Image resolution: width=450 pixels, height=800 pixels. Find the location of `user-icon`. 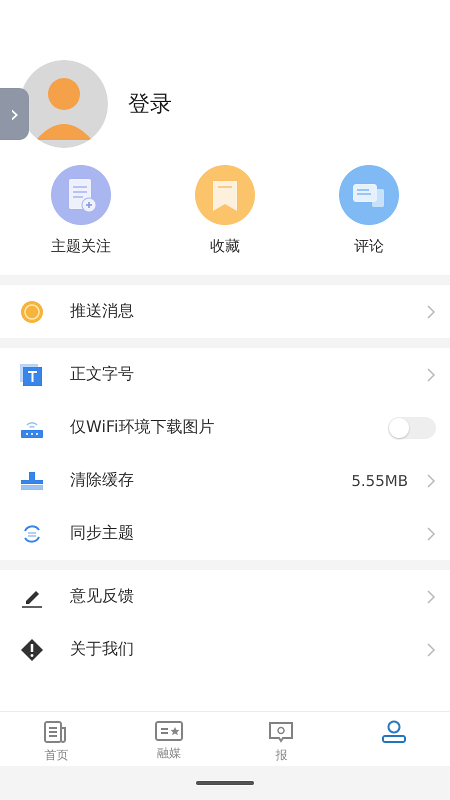

user-icon is located at coordinates (393, 732).